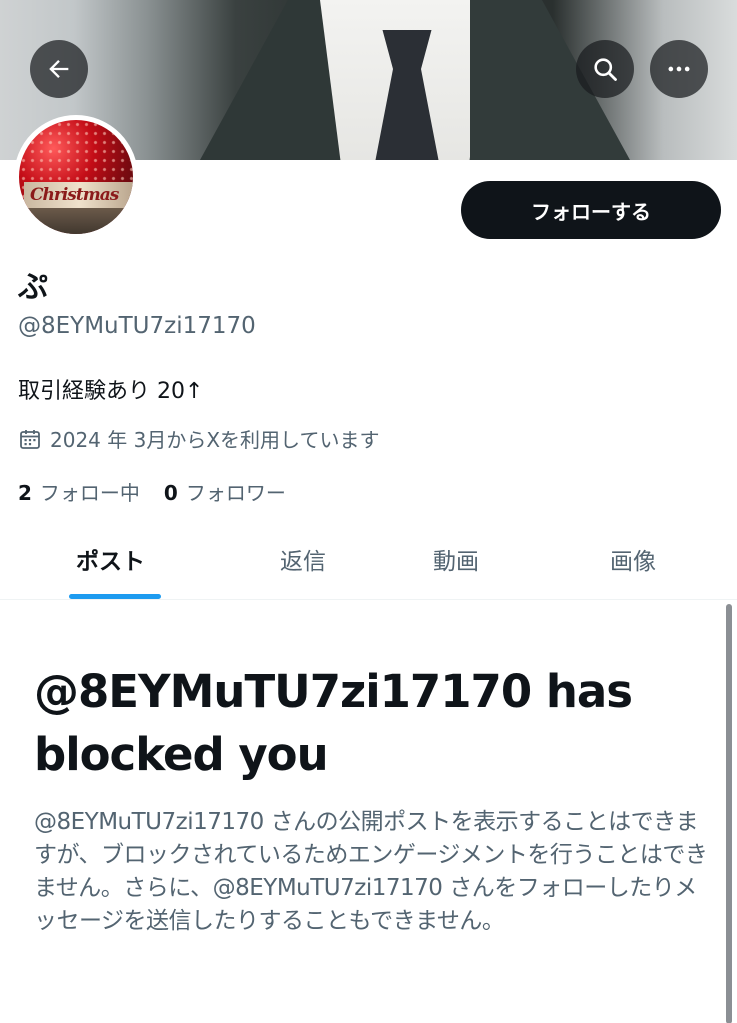 The height and width of the screenshot is (1023, 737). I want to click on blocked-title: @8EYMuTU7zi17170 has blocked you, so click(333, 723).